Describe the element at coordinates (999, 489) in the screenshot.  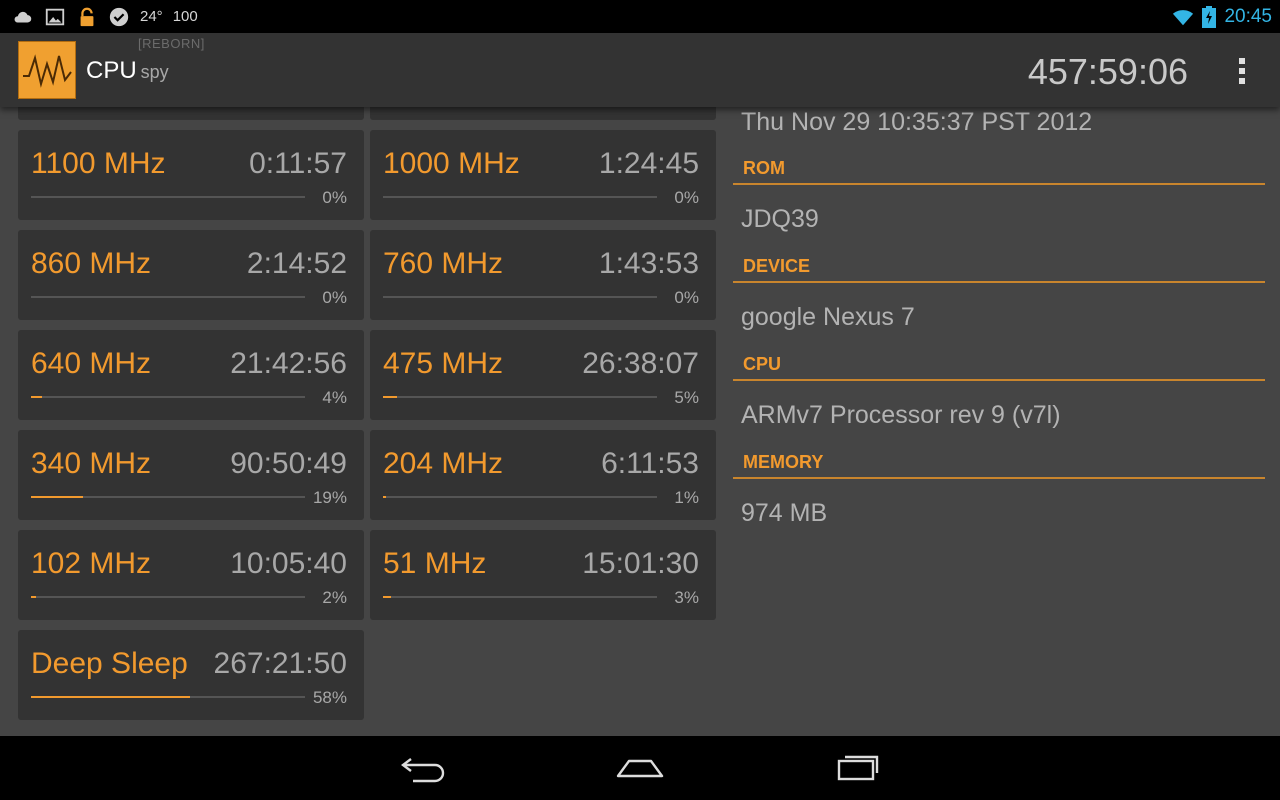
I see `memory-section: MEMORY 974 MB` at that location.